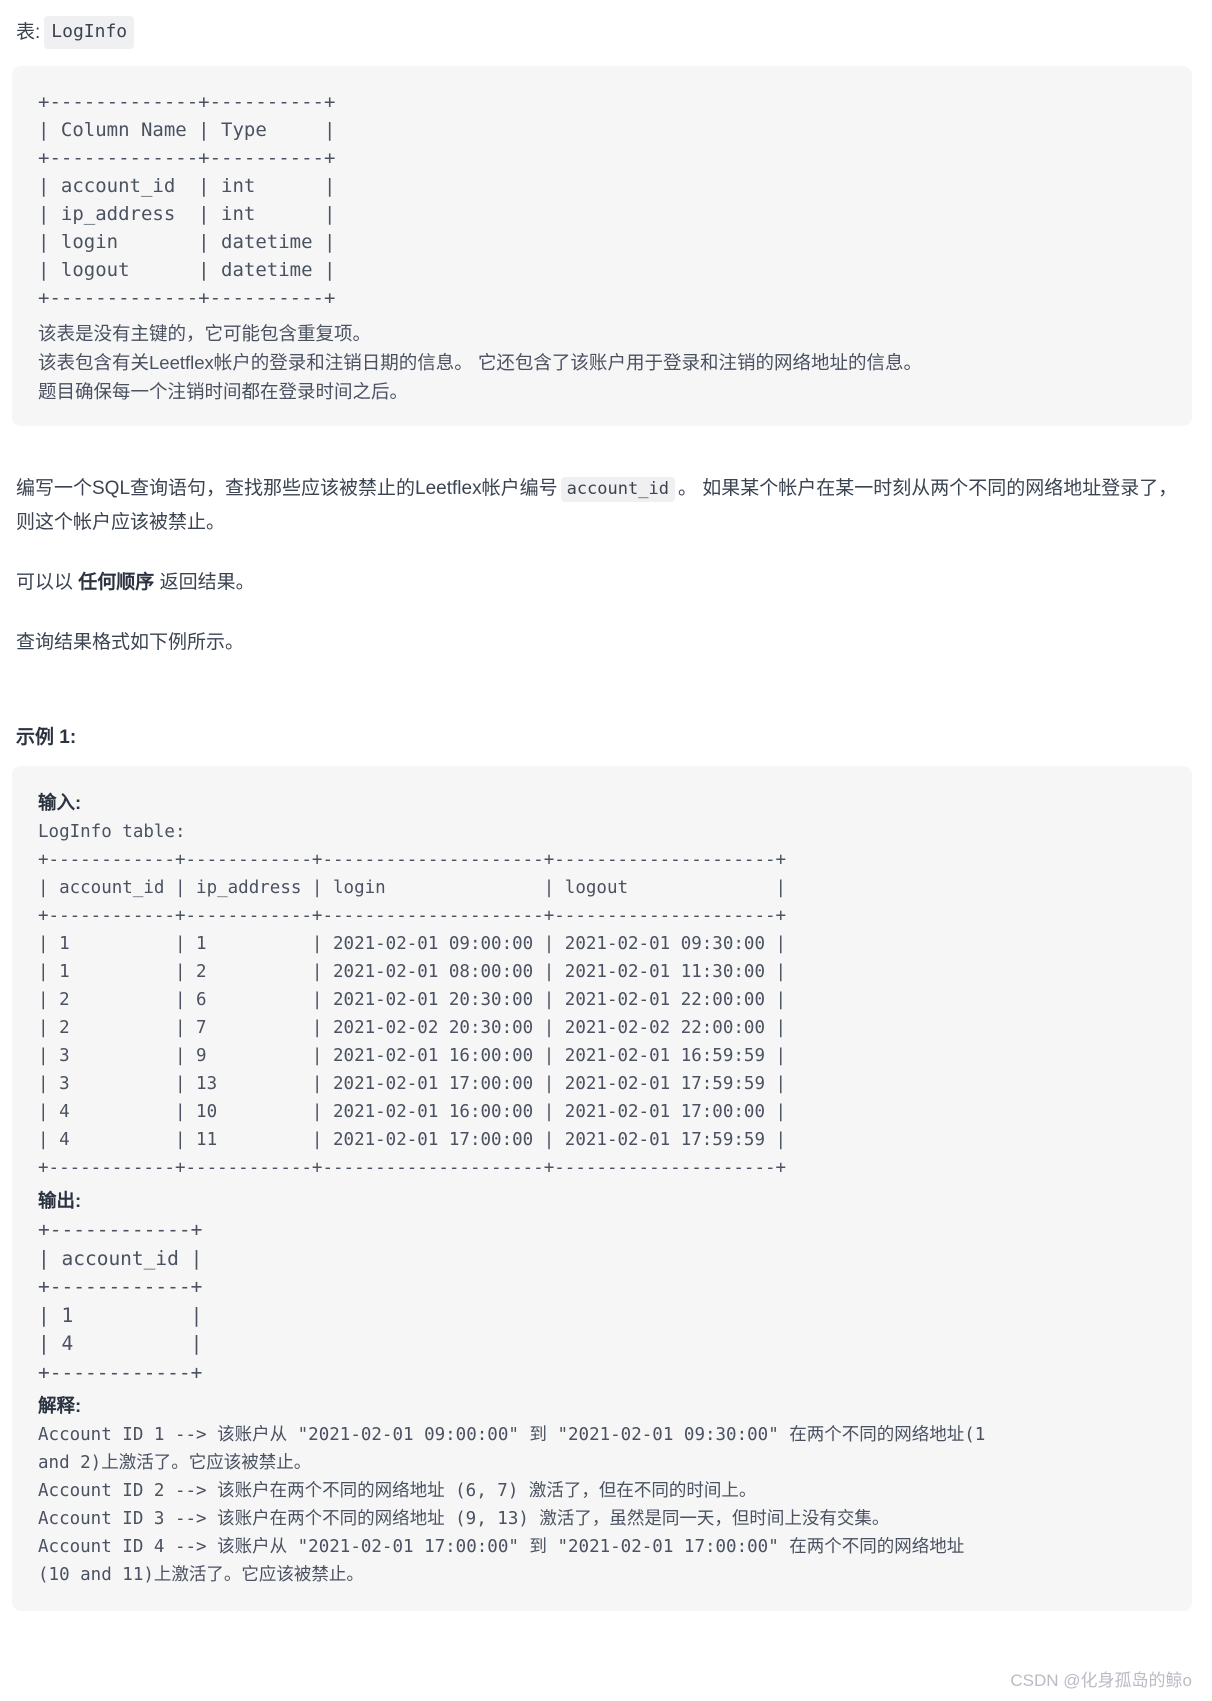 The width and height of the screenshot is (1212, 1701). Describe the element at coordinates (223, 391) in the screenshot. I see `schema-note-2: 题目确保每一个注销时间都在登录时间之后。` at that location.